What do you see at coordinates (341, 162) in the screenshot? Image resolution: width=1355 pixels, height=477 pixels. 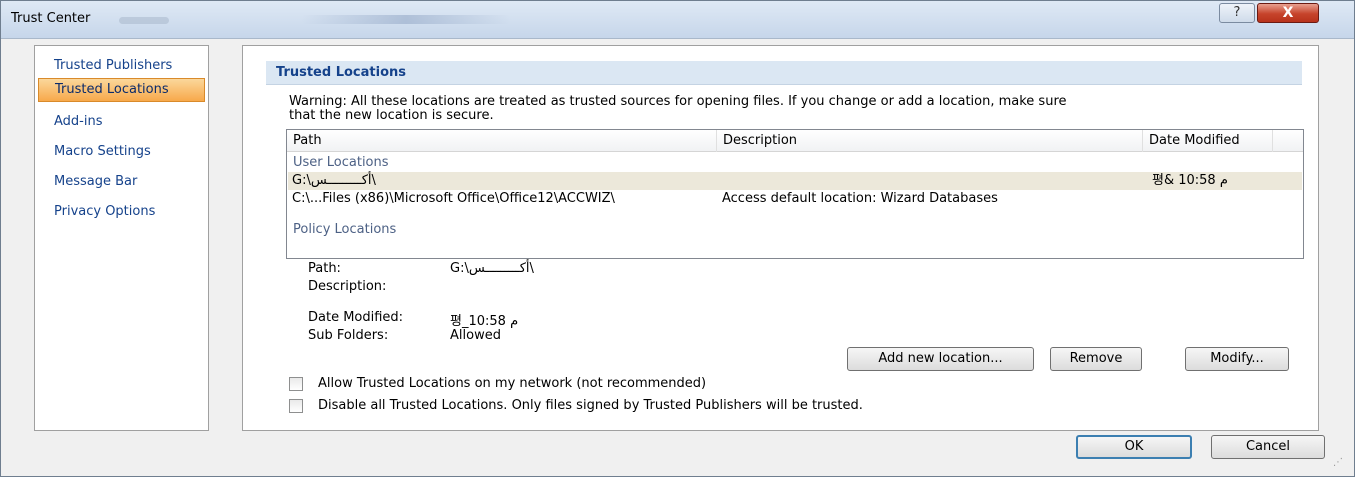 I see `group-header-user-locations: User Locations` at bounding box center [341, 162].